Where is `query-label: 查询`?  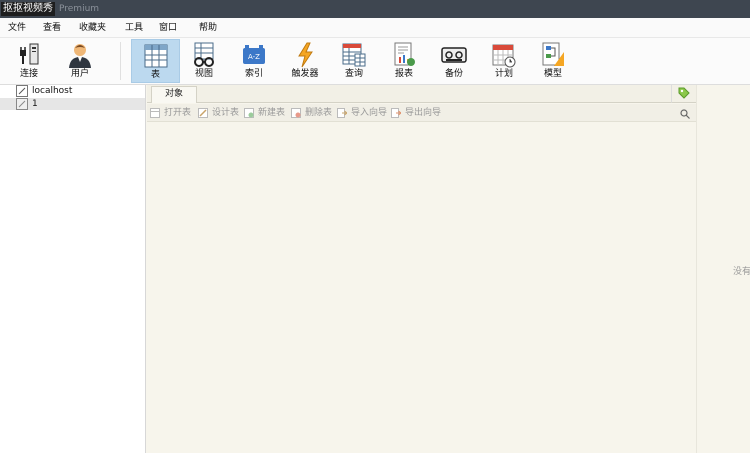
query-label: 查询 is located at coordinates (353, 74).